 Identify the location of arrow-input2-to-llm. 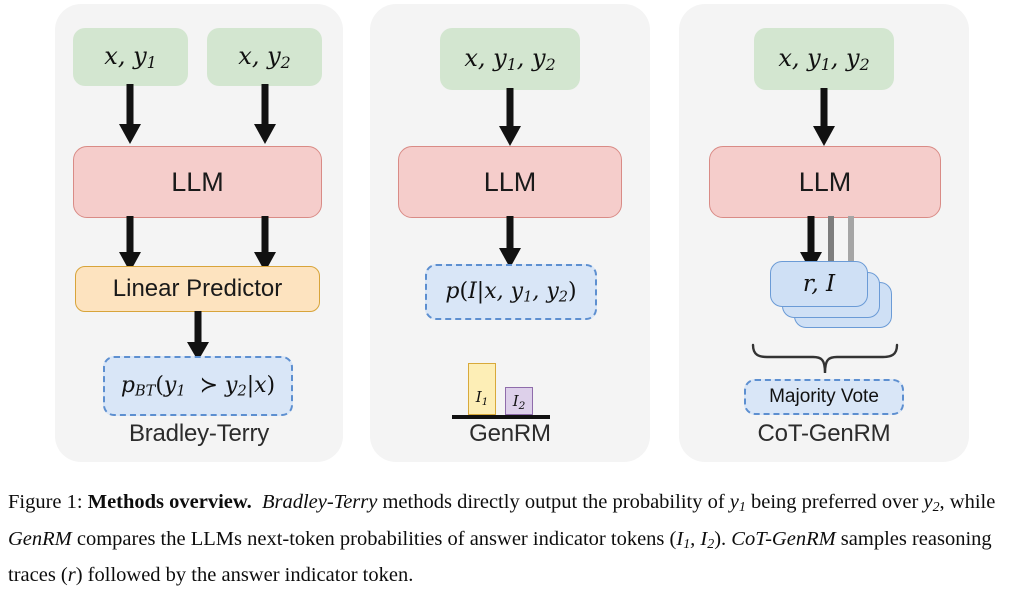
(265, 114).